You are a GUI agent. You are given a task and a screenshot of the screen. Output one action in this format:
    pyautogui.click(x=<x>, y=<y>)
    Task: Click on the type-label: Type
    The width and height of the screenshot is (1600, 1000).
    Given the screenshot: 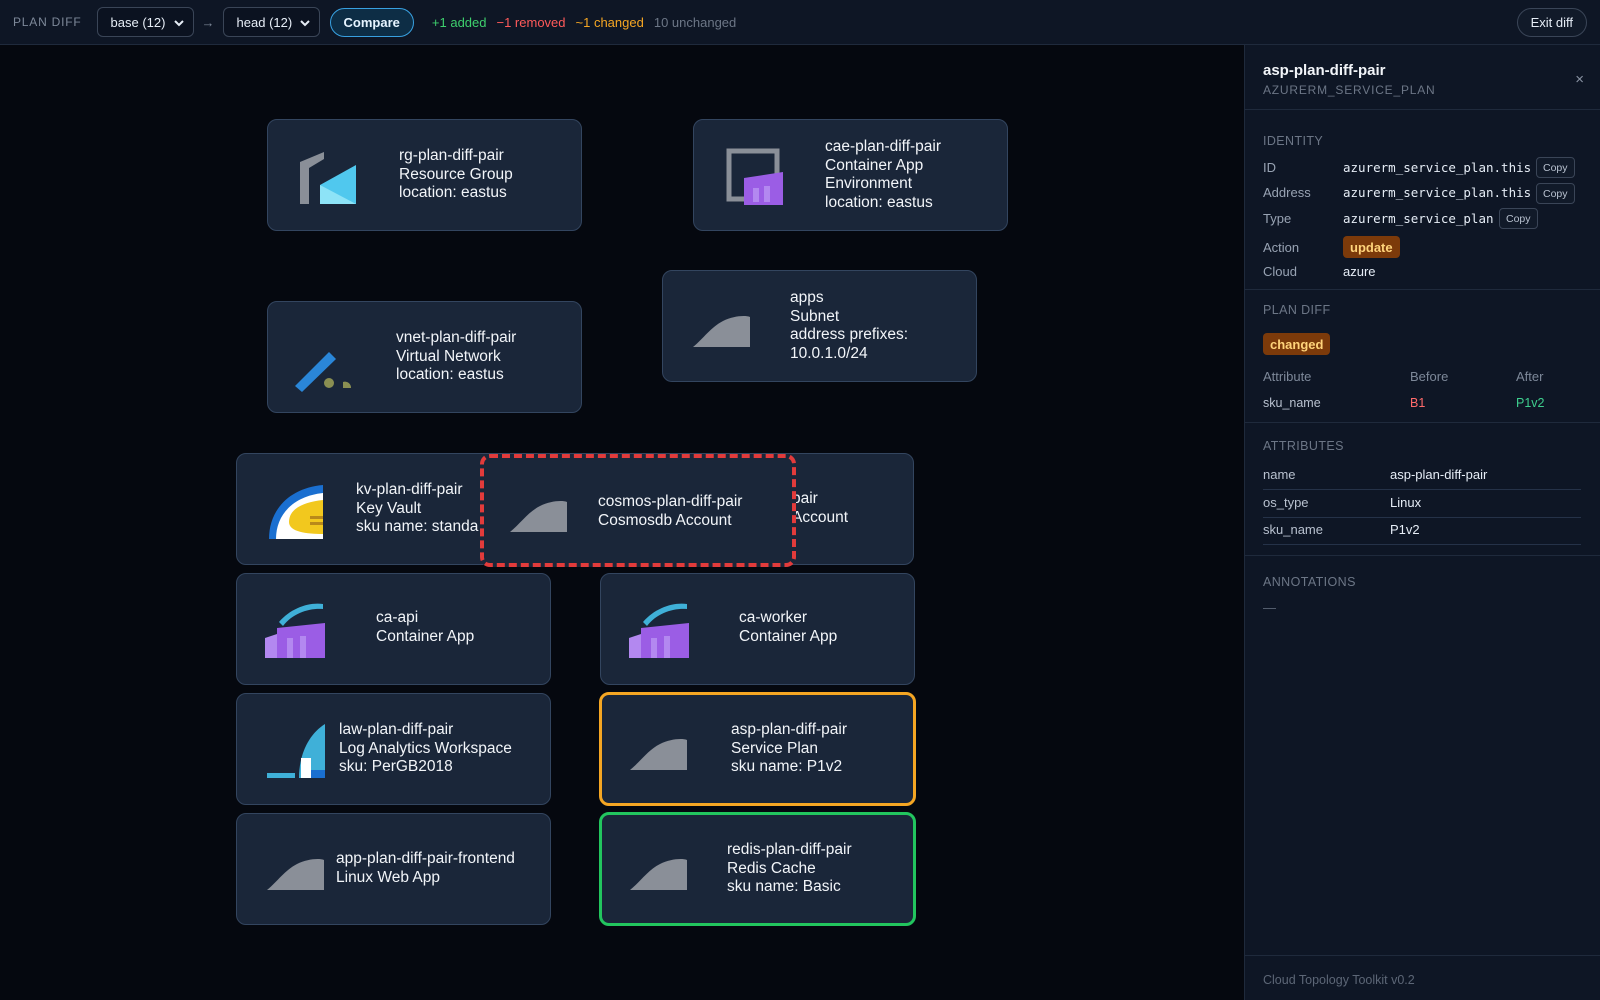 What is the action you would take?
    pyautogui.click(x=1277, y=218)
    